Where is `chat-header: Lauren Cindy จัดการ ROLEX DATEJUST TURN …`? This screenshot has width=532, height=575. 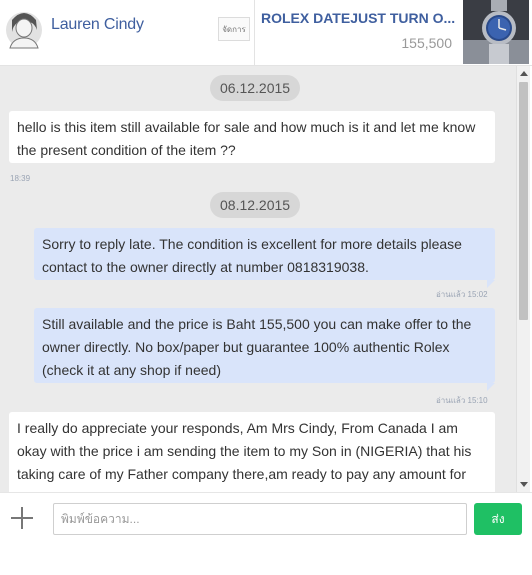 chat-header: Lauren Cindy จัดการ ROLEX DATEJUST TURN … is located at coordinates (266, 33).